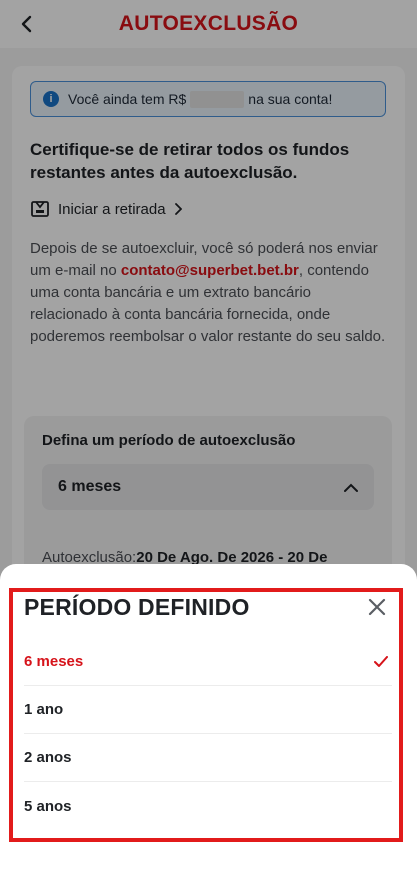 Image resolution: width=417 pixels, height=882 pixels. I want to click on sheet-title: PERÍODO DEFINIDO, so click(137, 607).